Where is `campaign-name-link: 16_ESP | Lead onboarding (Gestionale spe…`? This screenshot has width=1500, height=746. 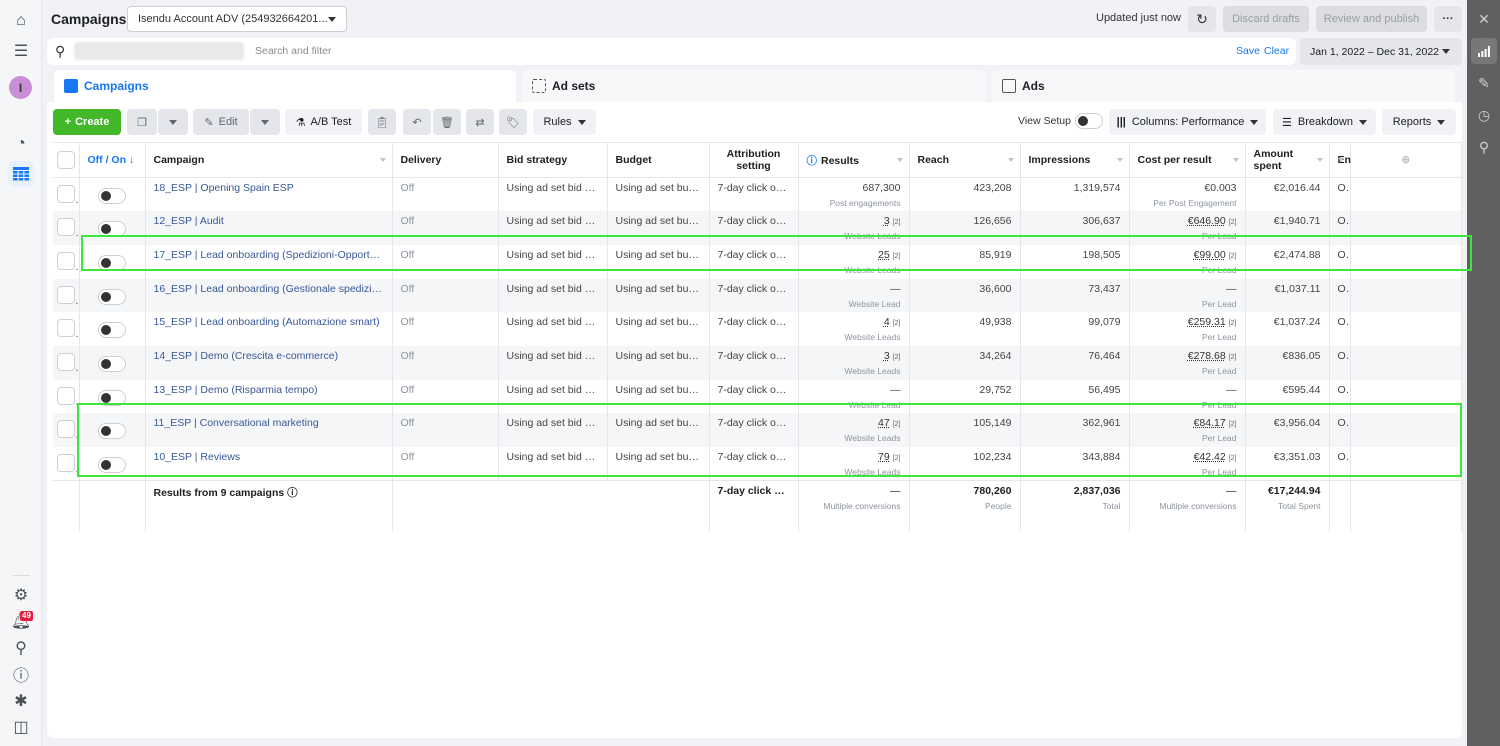 campaign-name-link: 16_ESP | Lead onboarding (Gestionale spe… is located at coordinates (269, 295).